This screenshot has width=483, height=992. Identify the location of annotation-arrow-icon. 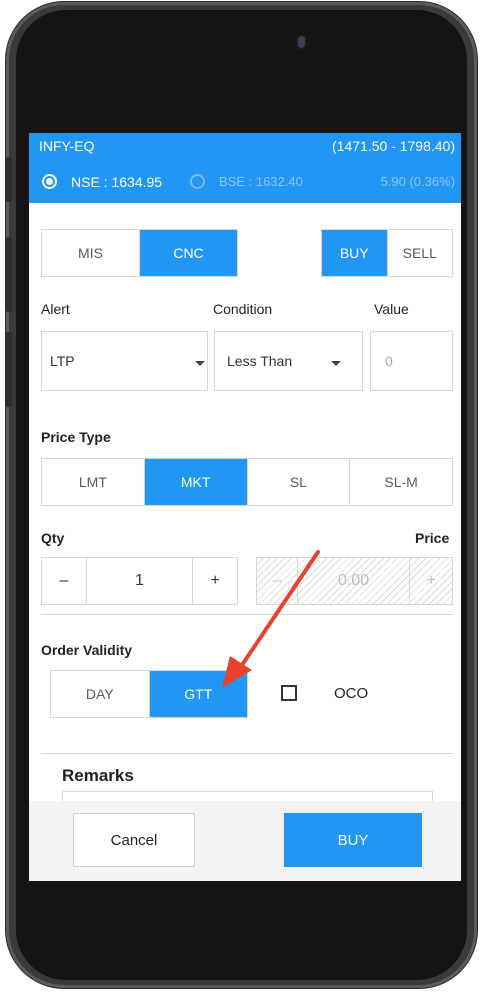
(271, 619).